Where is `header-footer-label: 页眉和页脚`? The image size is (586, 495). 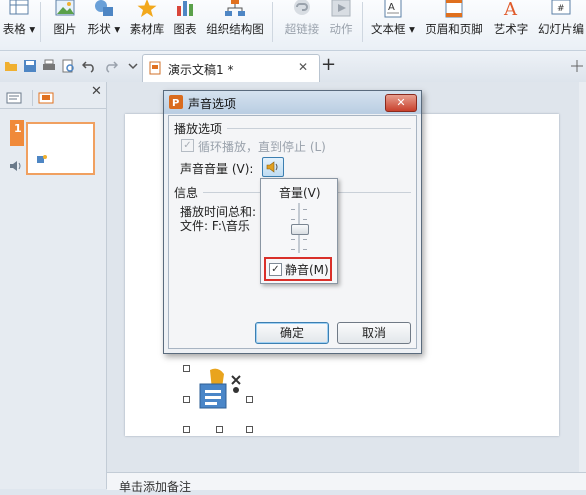 header-footer-label: 页眉和页脚 is located at coordinates (454, 29).